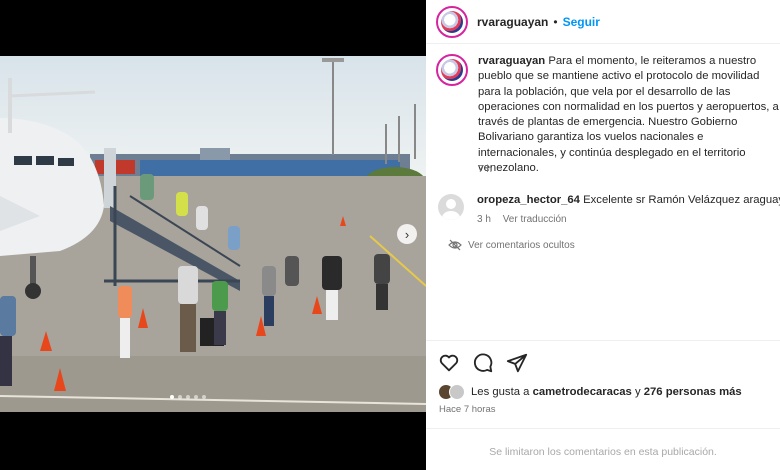  I want to click on hidden-comments-link: Ver comentarios ocultos, so click(511, 245).